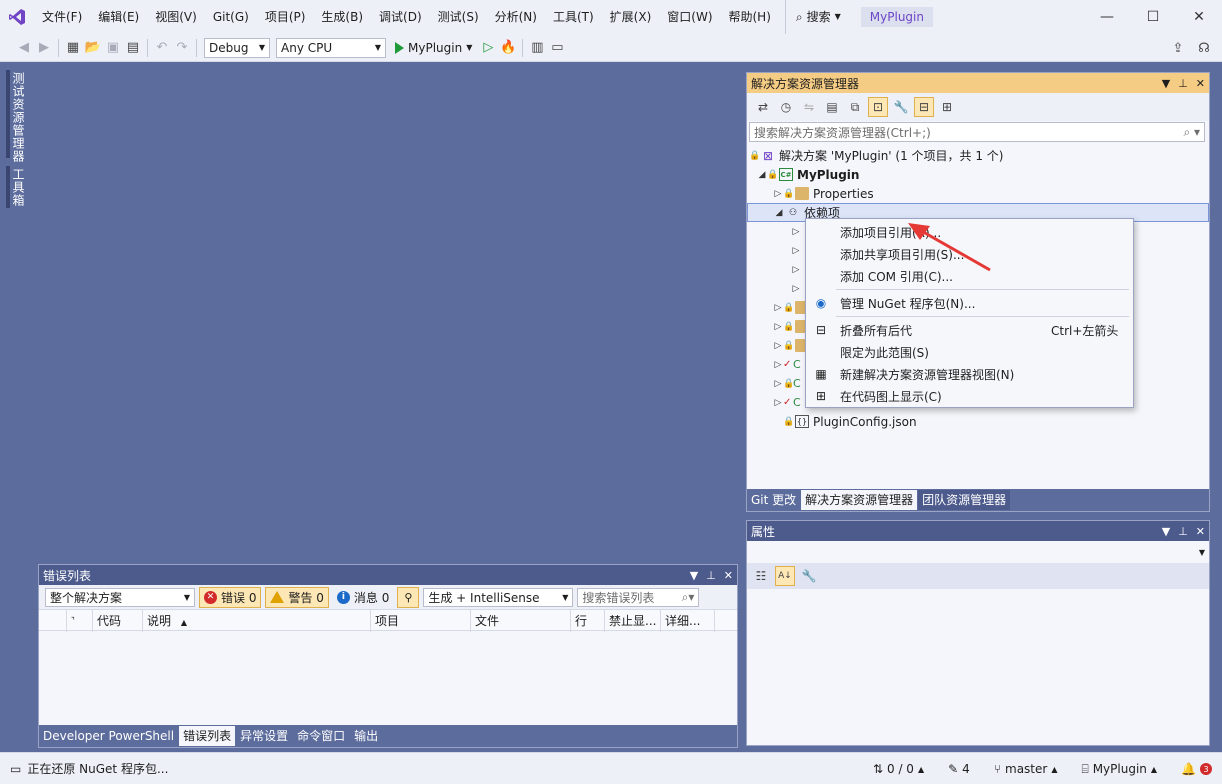 The height and width of the screenshot is (784, 1222). I want to click on column-line: 行, so click(588, 621).